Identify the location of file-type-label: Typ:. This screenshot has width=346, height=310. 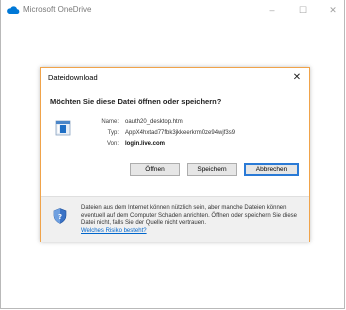
(113, 133).